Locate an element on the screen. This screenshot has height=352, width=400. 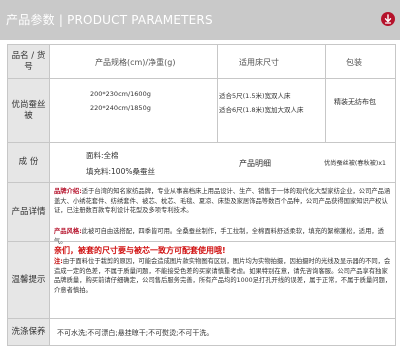
label-care: 洗涤保养 is located at coordinates (28, 332).